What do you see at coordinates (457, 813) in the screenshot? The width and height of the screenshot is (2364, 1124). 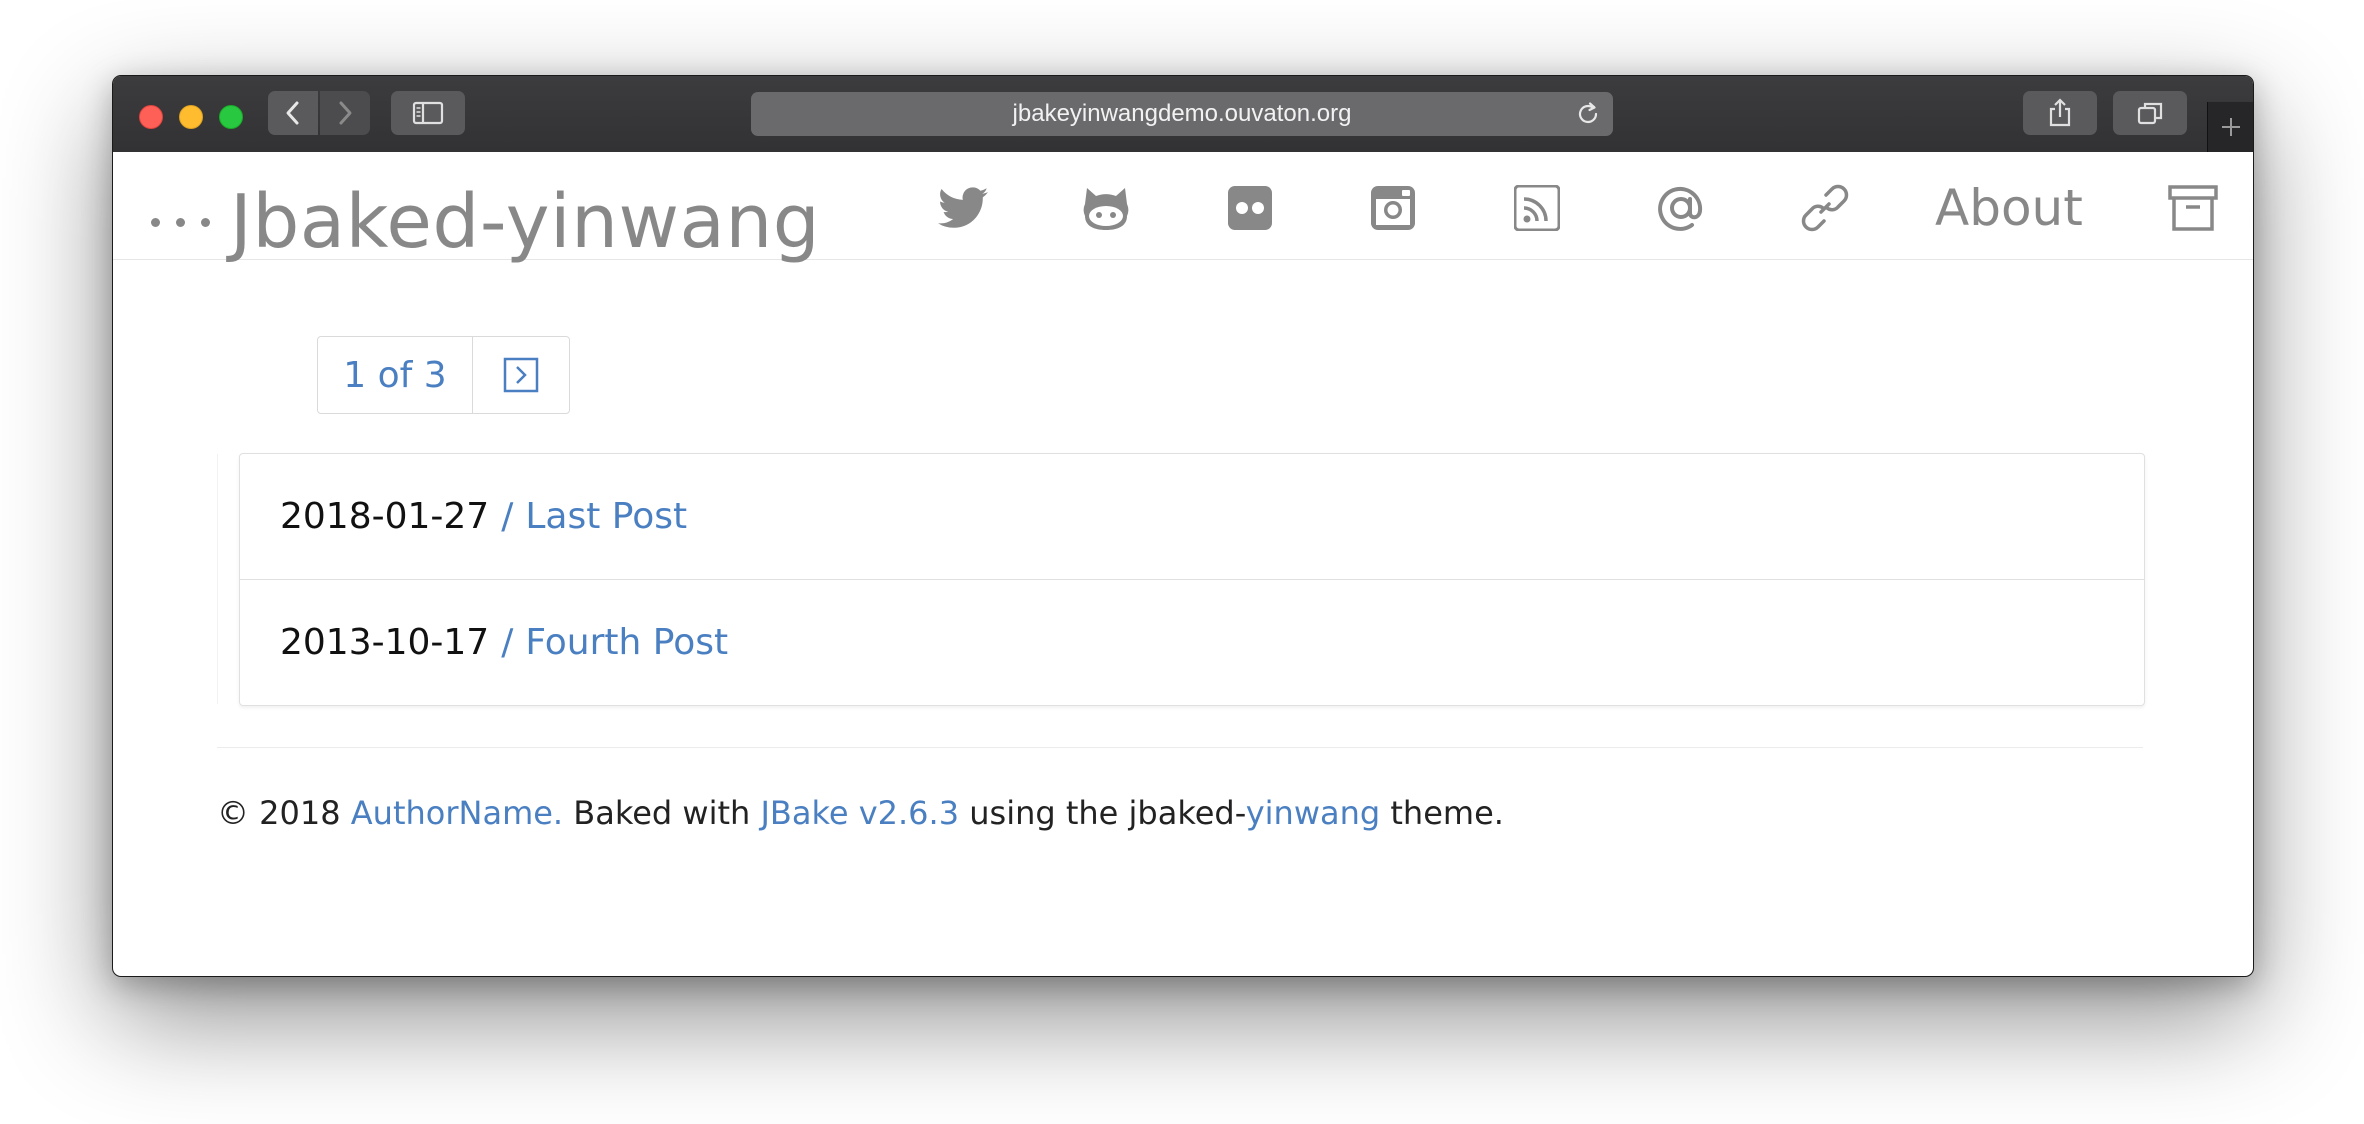 I see `footer-author-link: AuthorName.` at bounding box center [457, 813].